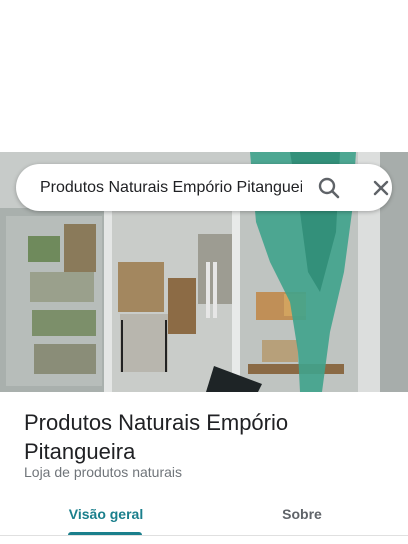  Describe the element at coordinates (171, 187) in the screenshot. I see `search-input: Produtos Naturais Empório Pitangueira` at that location.